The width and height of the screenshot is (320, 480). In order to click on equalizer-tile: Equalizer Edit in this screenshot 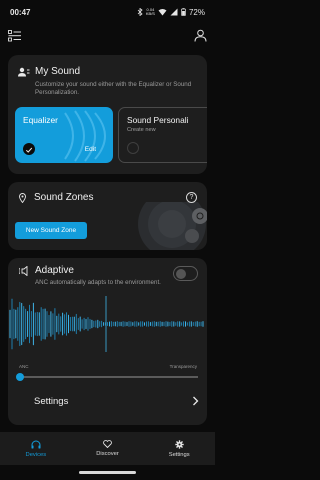, I will do `click(64, 135)`.